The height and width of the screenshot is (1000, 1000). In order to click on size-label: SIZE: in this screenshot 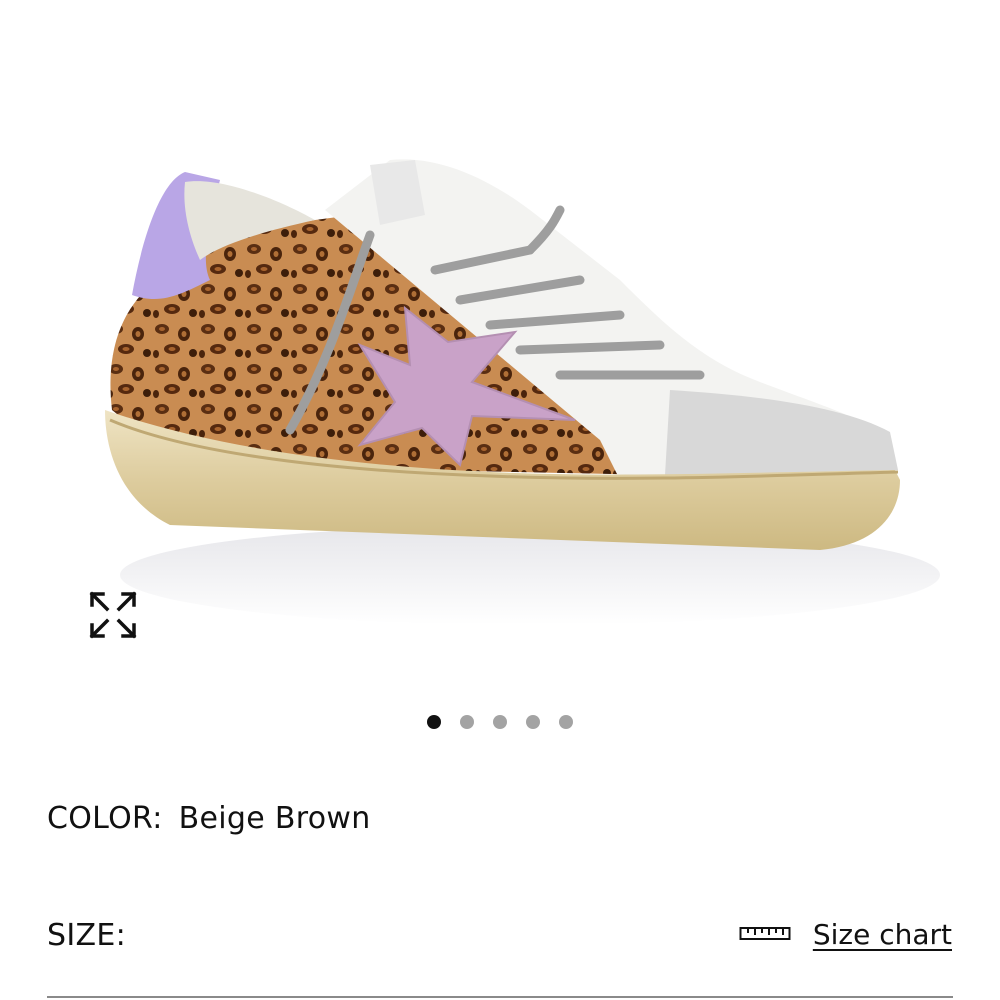, I will do `click(87, 935)`.